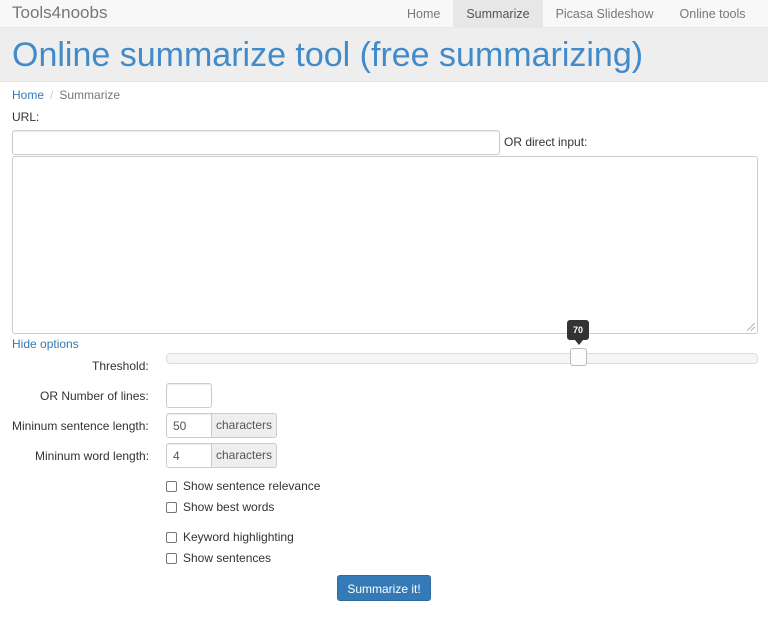  What do you see at coordinates (578, 330) in the screenshot?
I see `threshold-tooltip: 70` at bounding box center [578, 330].